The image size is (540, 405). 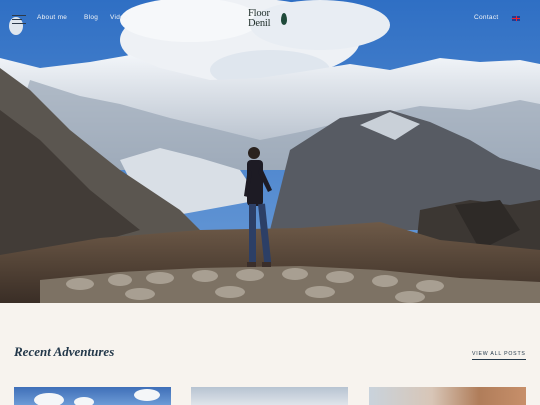 I want to click on nav-video: Video, so click(x=119, y=17).